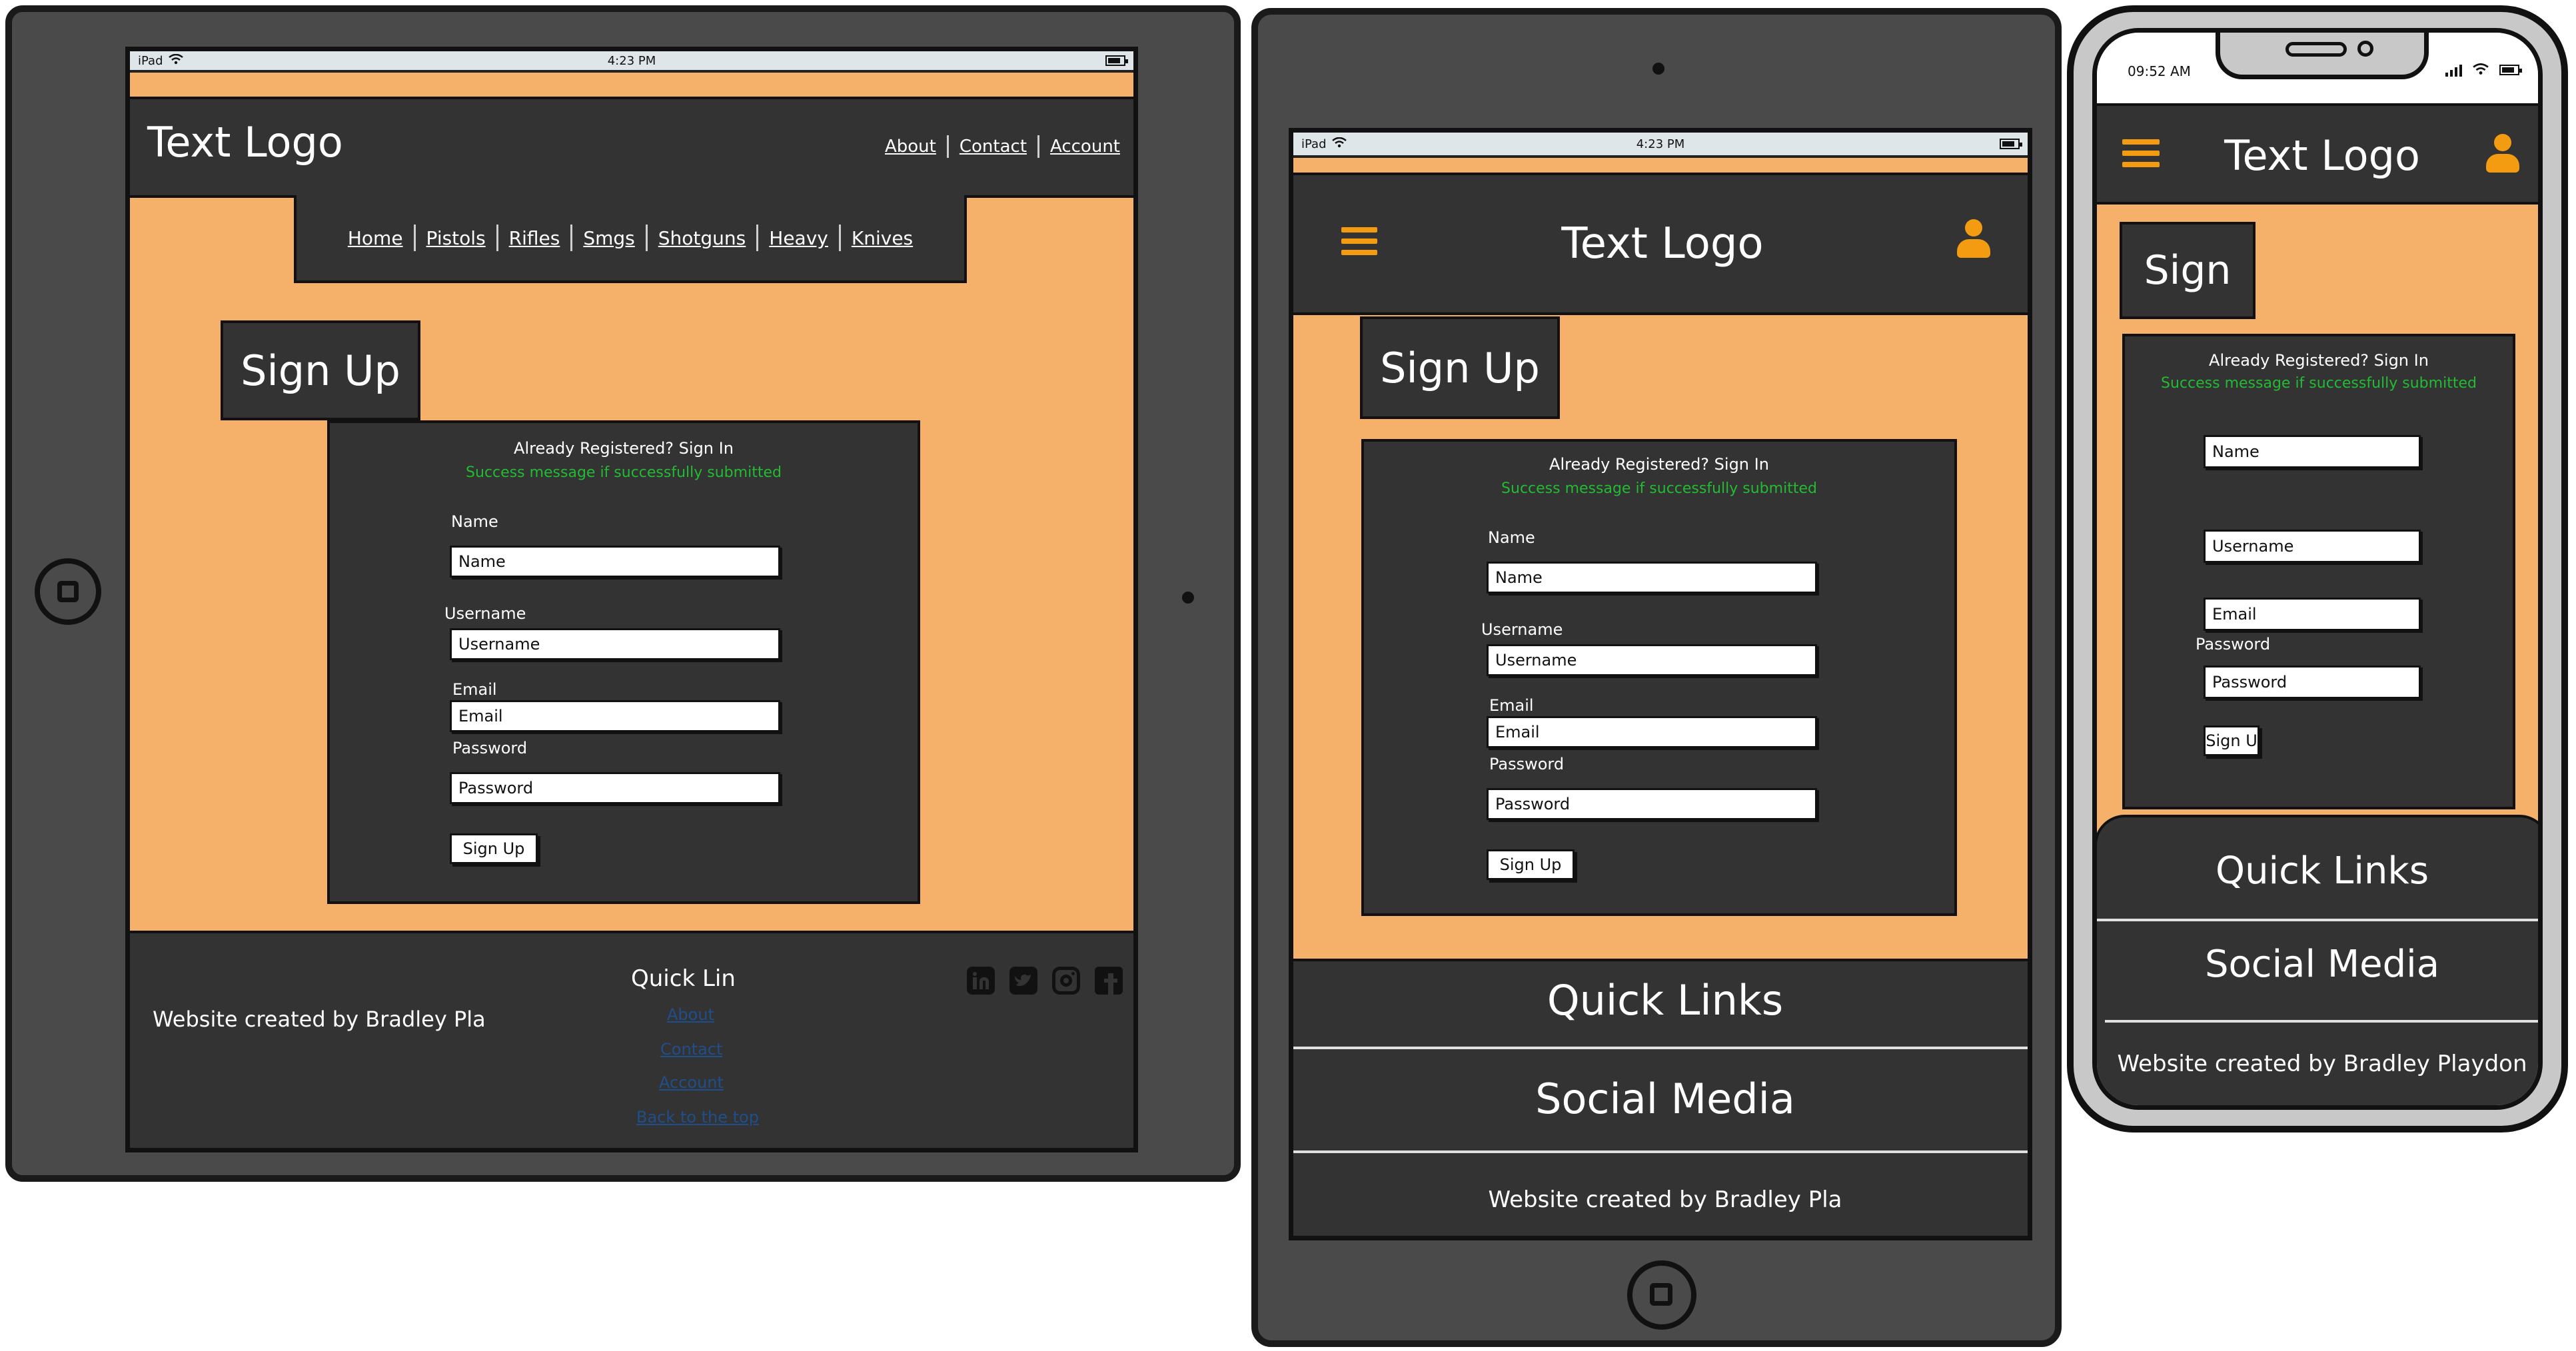 This screenshot has height=1351, width=2576. I want to click on footer-link-contact: Contact, so click(691, 1049).